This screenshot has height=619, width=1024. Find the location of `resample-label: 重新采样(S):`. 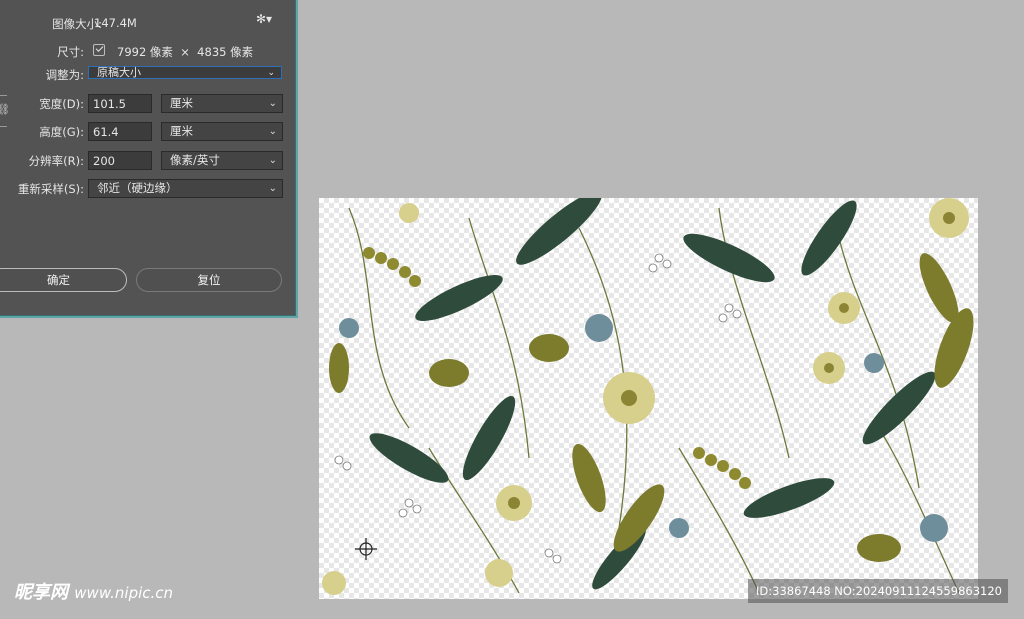

resample-label: 重新采样(S): is located at coordinates (50, 189).